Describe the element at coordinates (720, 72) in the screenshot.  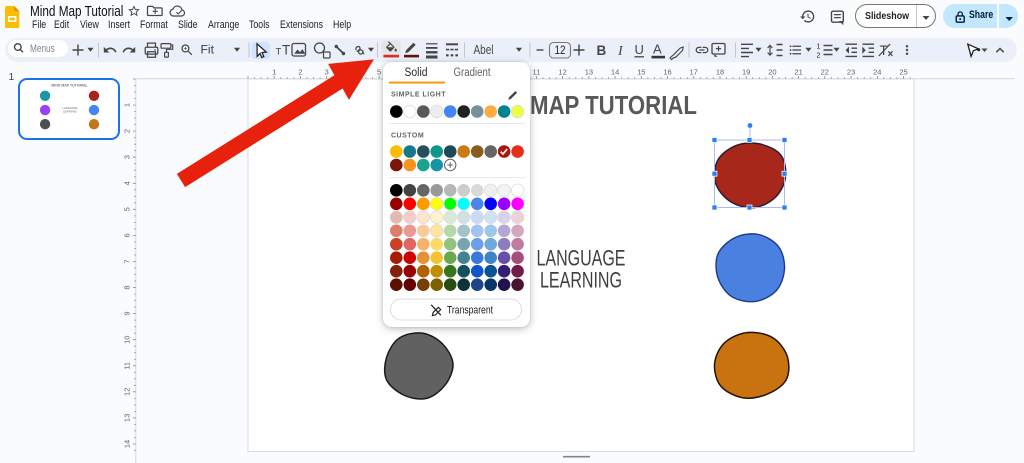
I see `svg-text: 18` at that location.